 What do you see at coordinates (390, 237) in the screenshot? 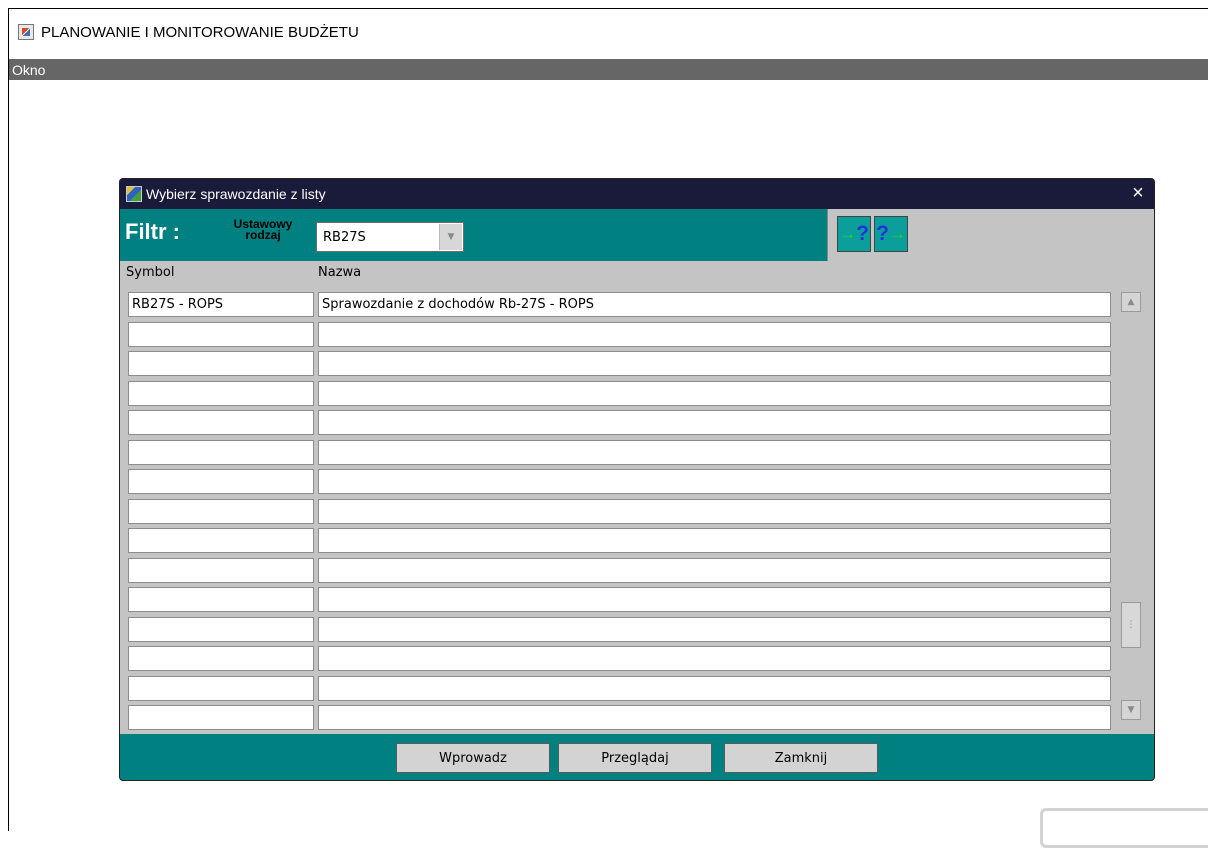
I see `report-type-select: RB27S ▼` at bounding box center [390, 237].